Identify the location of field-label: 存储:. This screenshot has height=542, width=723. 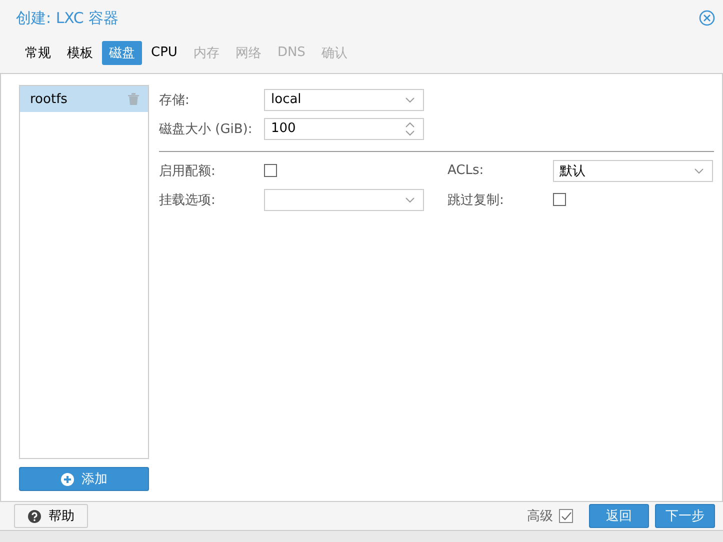
(174, 100).